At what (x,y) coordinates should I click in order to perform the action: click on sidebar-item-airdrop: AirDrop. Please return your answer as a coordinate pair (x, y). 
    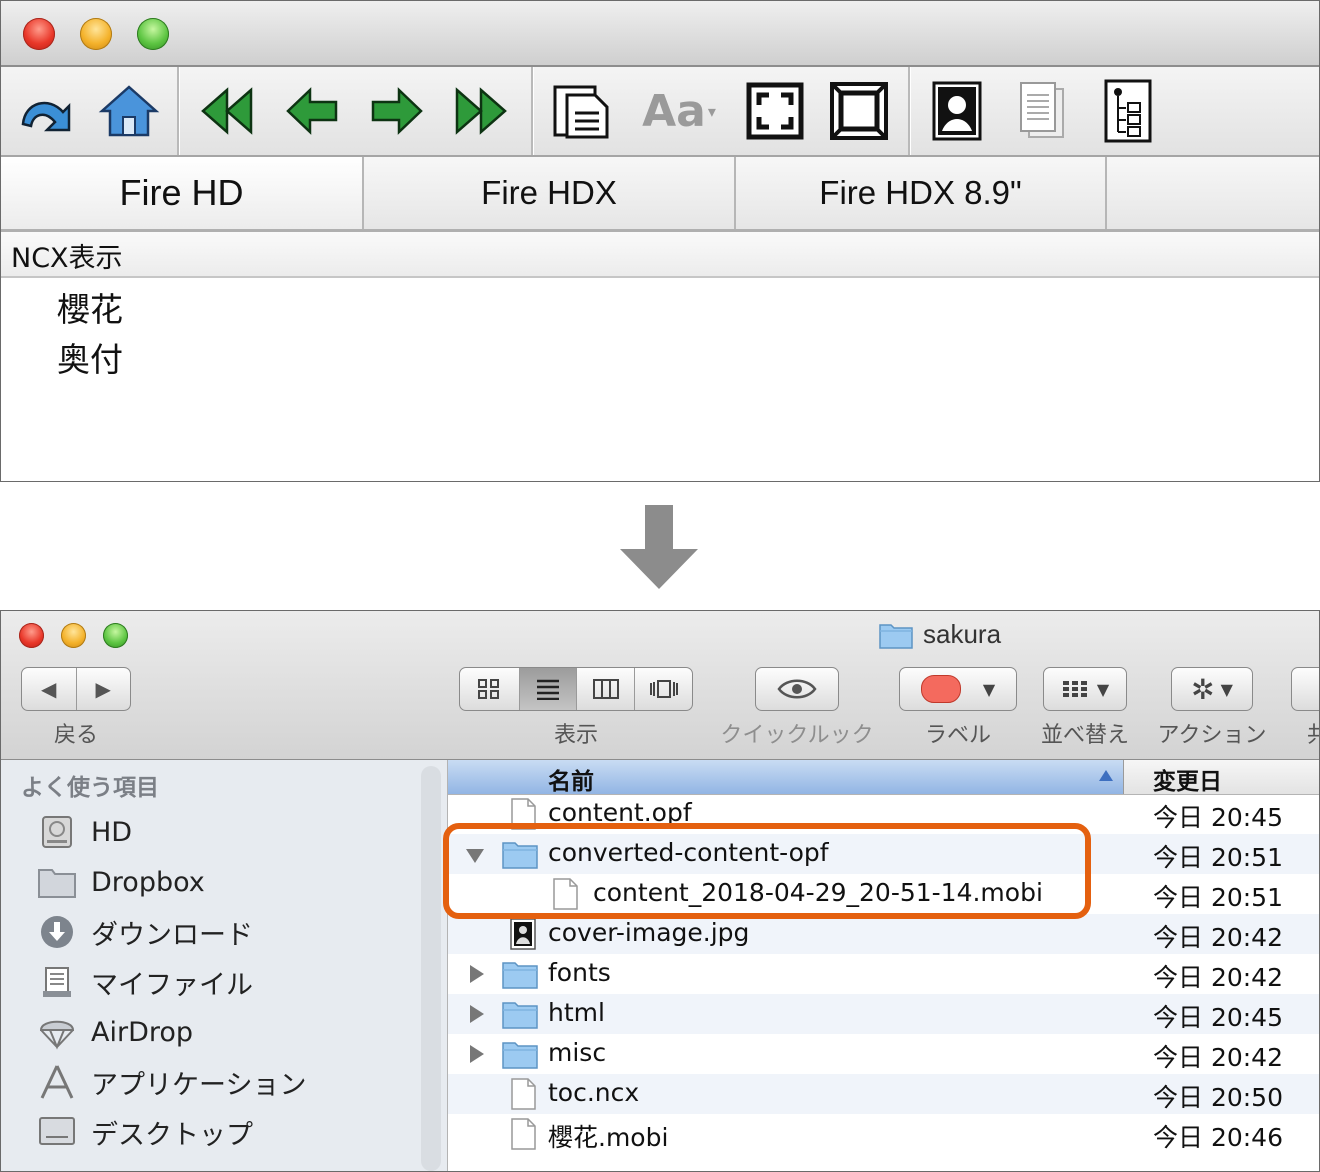
    Looking at the image, I should click on (115, 1032).